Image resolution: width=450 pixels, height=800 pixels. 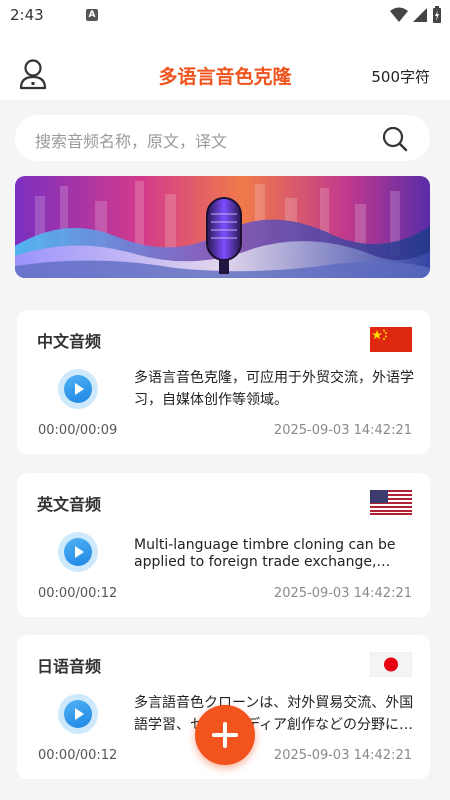 What do you see at coordinates (225, 735) in the screenshot?
I see `add-audio-button` at bounding box center [225, 735].